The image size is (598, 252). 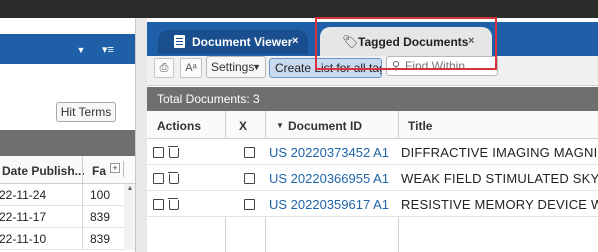 What do you see at coordinates (406, 43) in the screenshot?
I see `highlight-box` at bounding box center [406, 43].